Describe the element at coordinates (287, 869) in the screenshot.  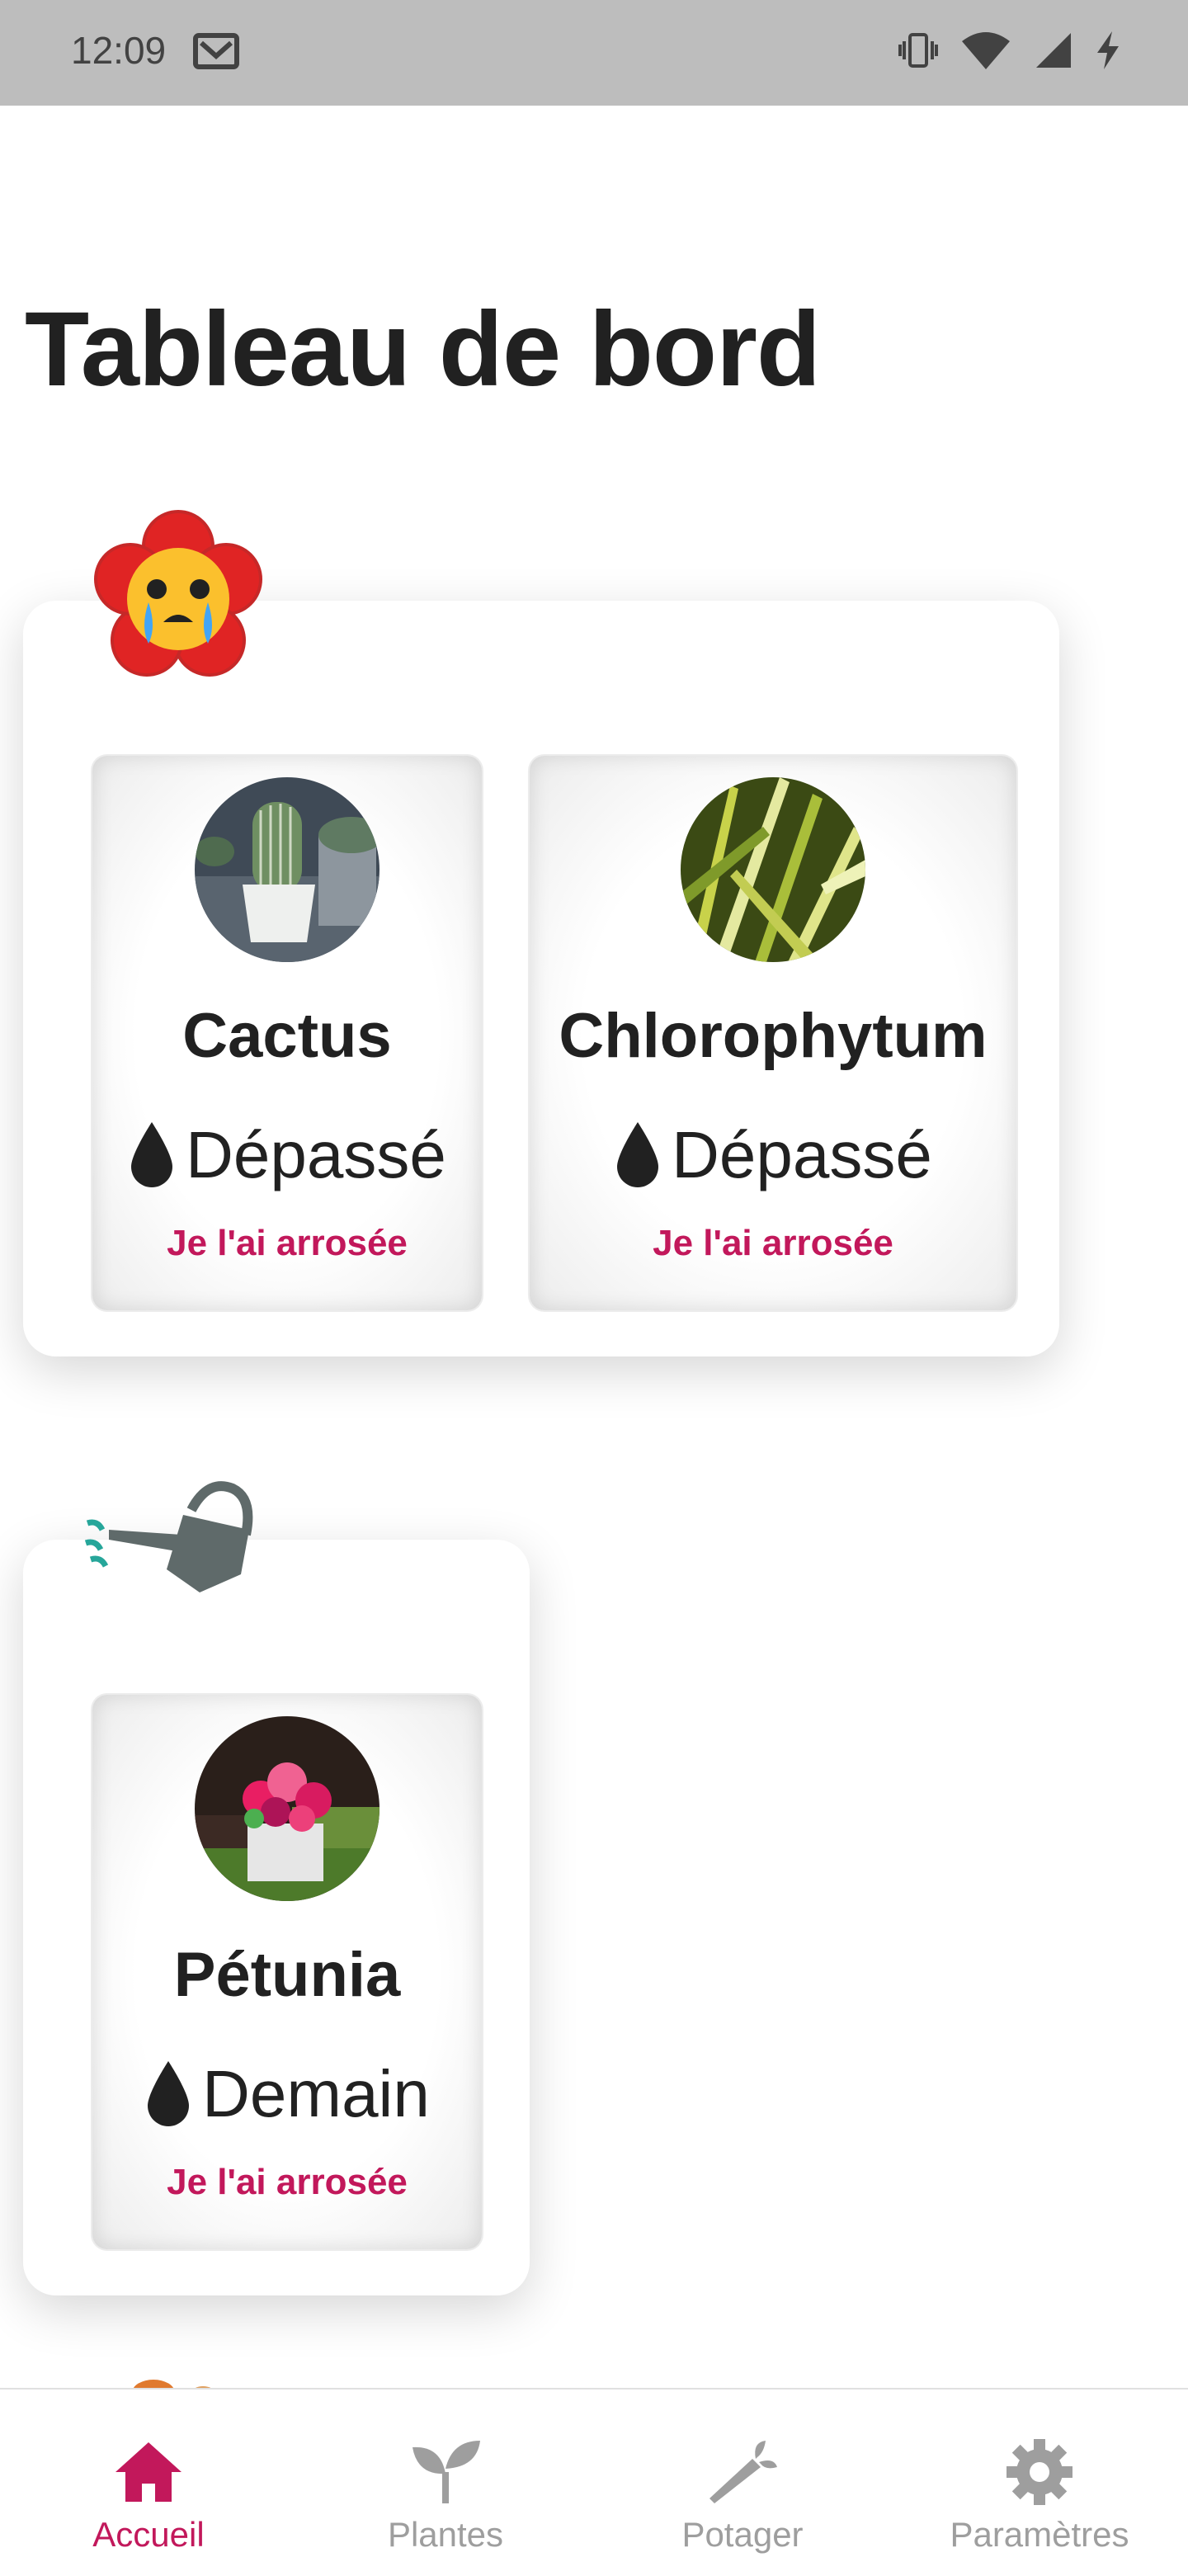
I see `cactus-photo` at that location.